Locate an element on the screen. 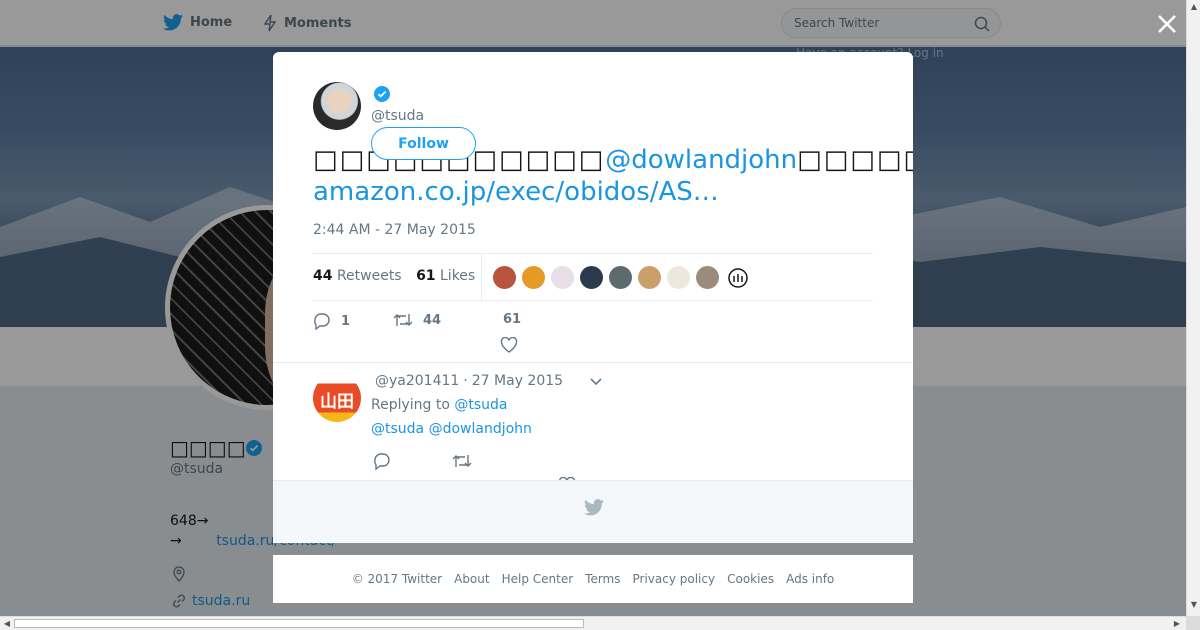 This screenshot has height=630, width=1200. verified-badge-icon is located at coordinates (382, 94).